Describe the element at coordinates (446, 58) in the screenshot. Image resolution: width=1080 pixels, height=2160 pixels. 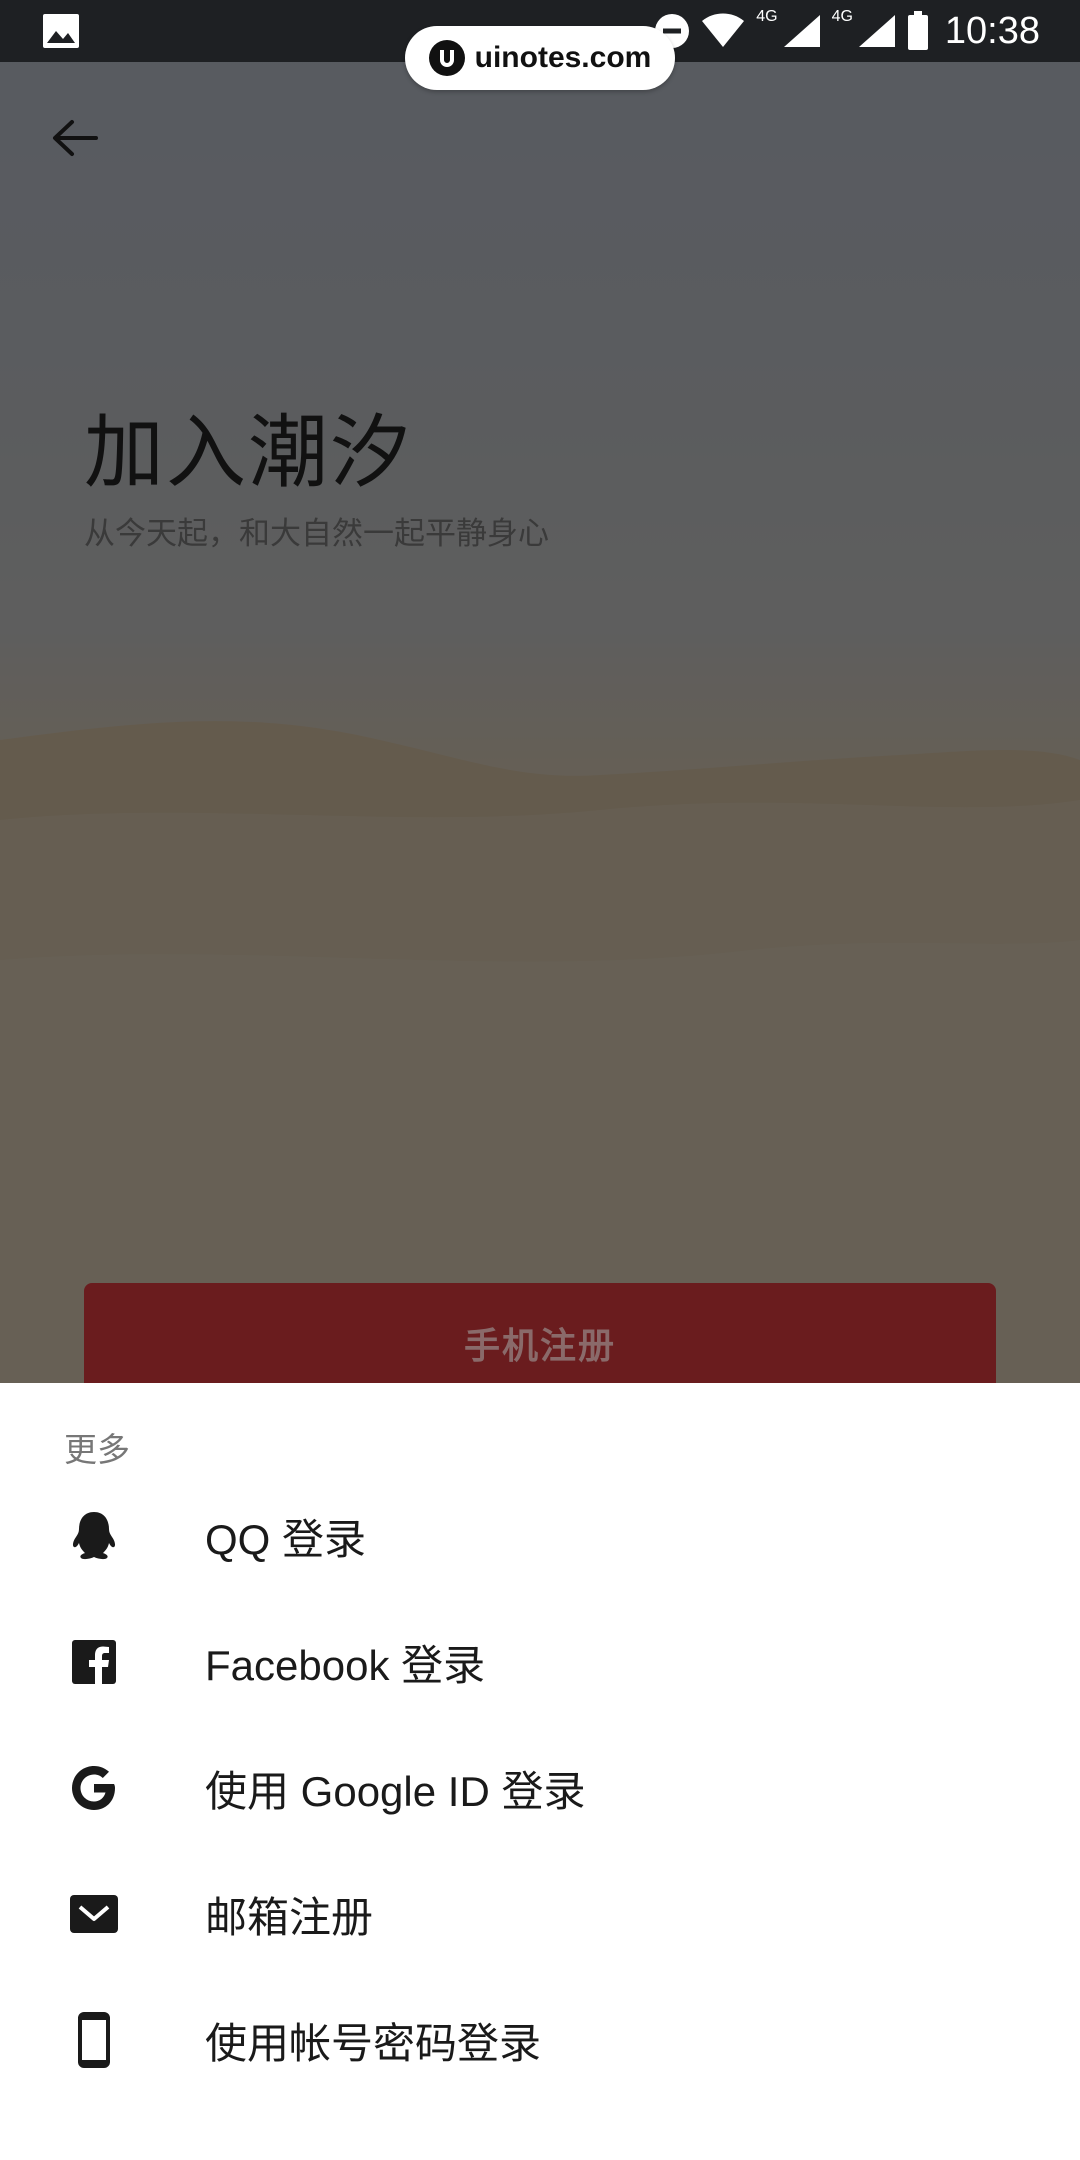
I see `uinotes-logo-icon` at that location.